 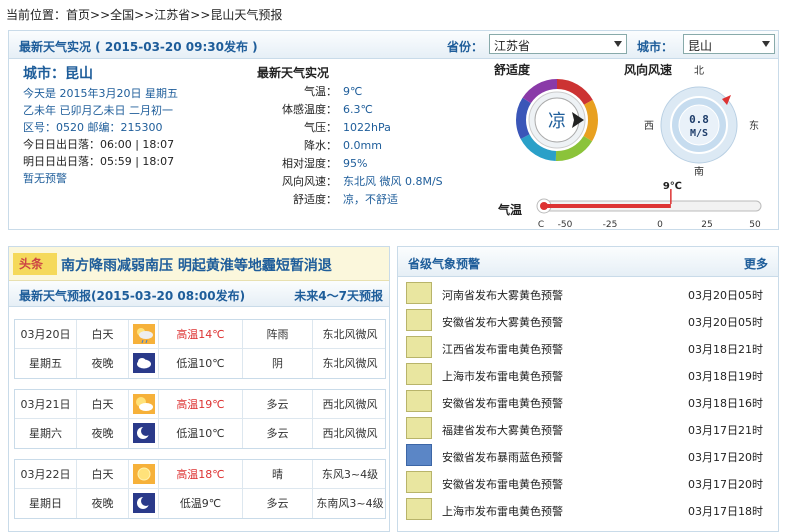 I want to click on headline-tag: 头条, so click(x=35, y=264).